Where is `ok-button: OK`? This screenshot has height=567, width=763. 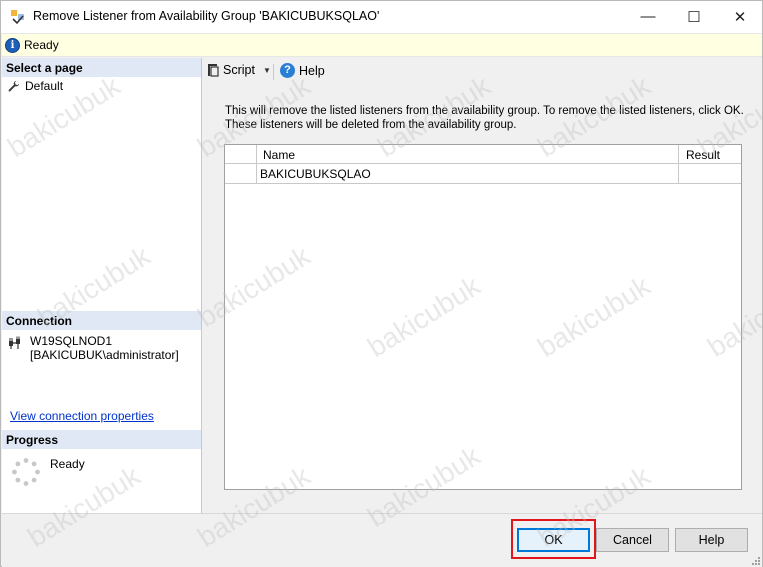 ok-button: OK is located at coordinates (553, 540).